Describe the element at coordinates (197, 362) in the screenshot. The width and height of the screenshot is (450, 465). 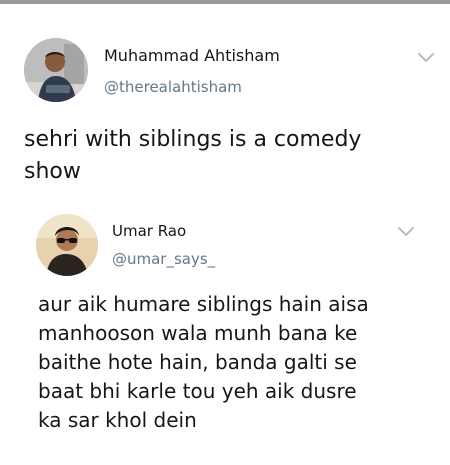
I see `tweet-text-line: baithe hote hain, banda galti se` at that location.